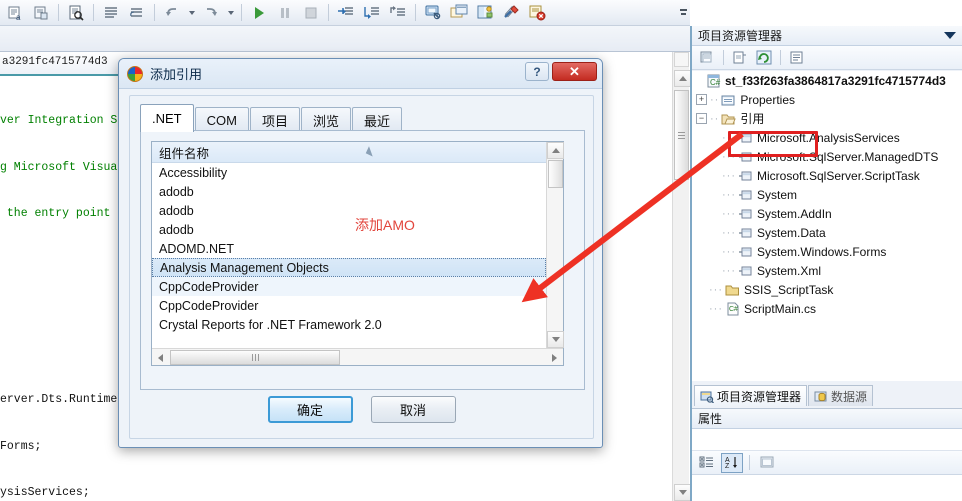 This screenshot has height=501, width=962. What do you see at coordinates (167, 118) in the screenshot?
I see `tab-dotnet: .NET` at bounding box center [167, 118].